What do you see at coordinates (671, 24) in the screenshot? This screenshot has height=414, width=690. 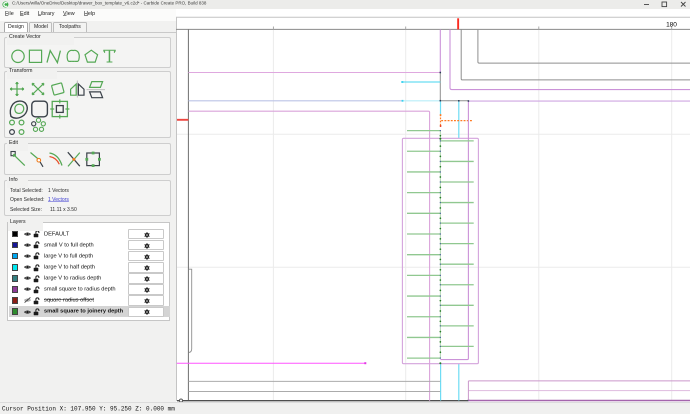 I see `svg-text: 180` at bounding box center [671, 24].